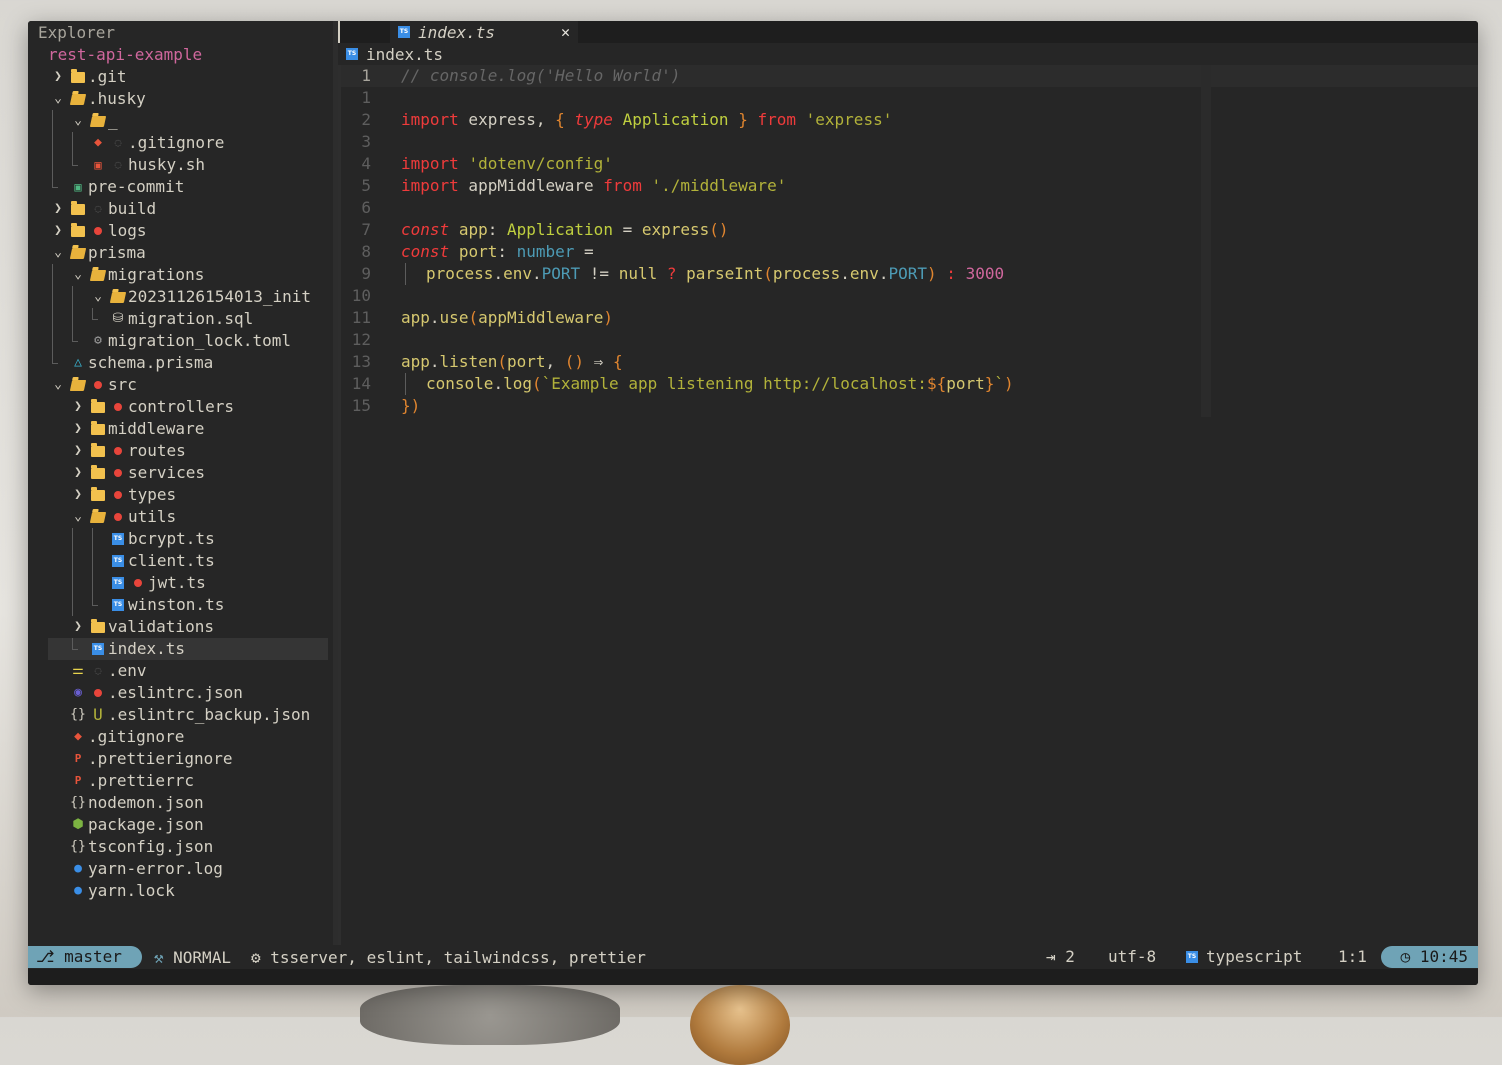  Describe the element at coordinates (183, 209) in the screenshot. I see `tree-item-build: ❯ ◌ build` at that location.